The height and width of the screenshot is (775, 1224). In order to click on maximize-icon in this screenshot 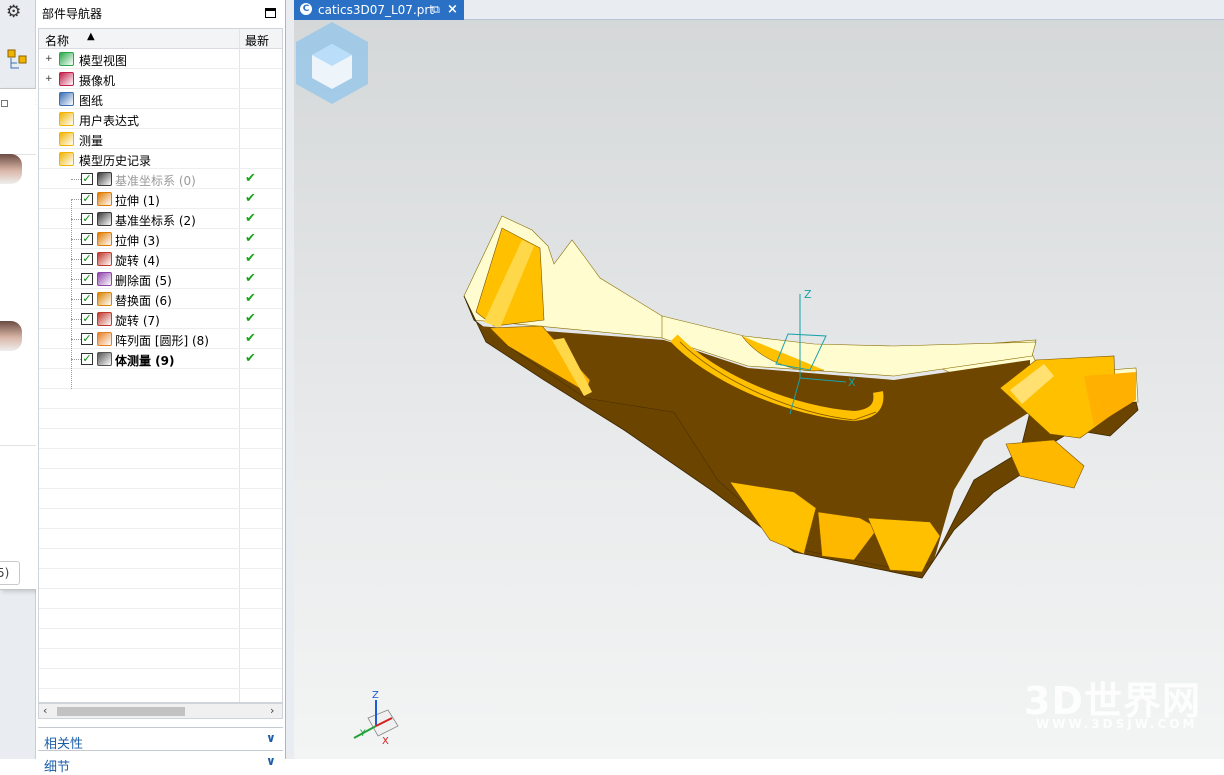, I will do `click(270, 13)`.